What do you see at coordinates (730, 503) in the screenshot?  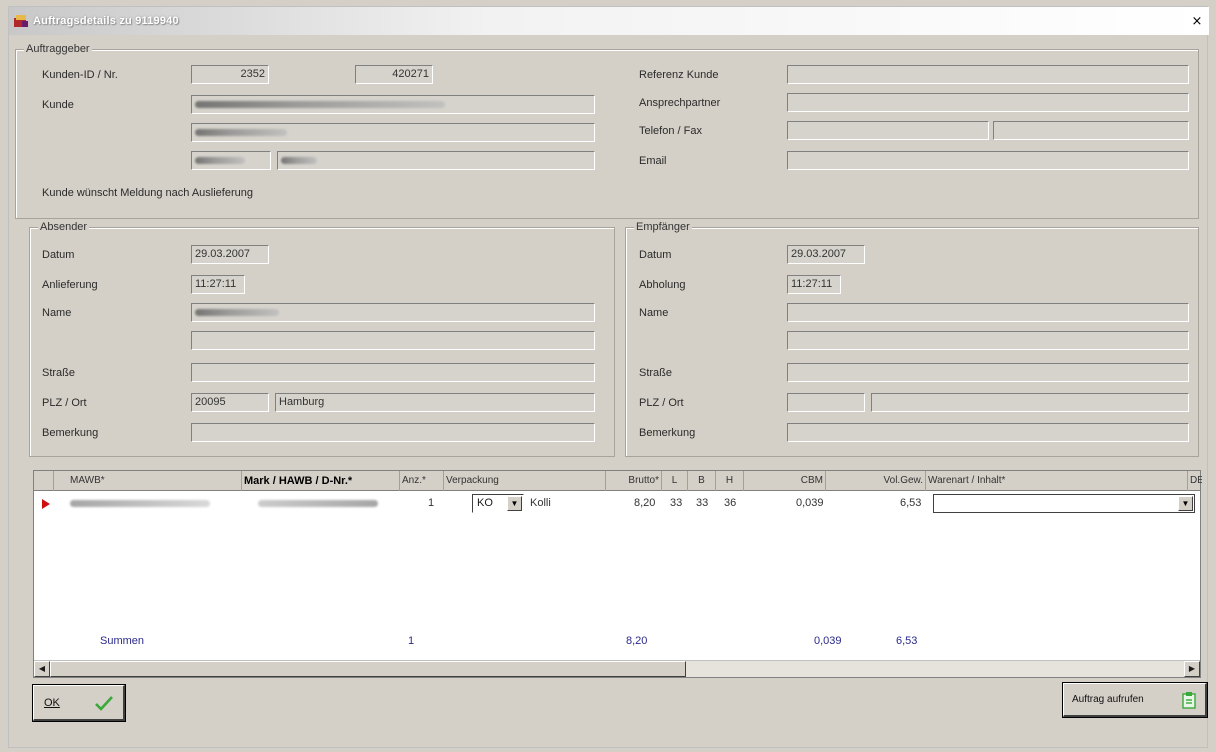 I see `row-h: 36` at bounding box center [730, 503].